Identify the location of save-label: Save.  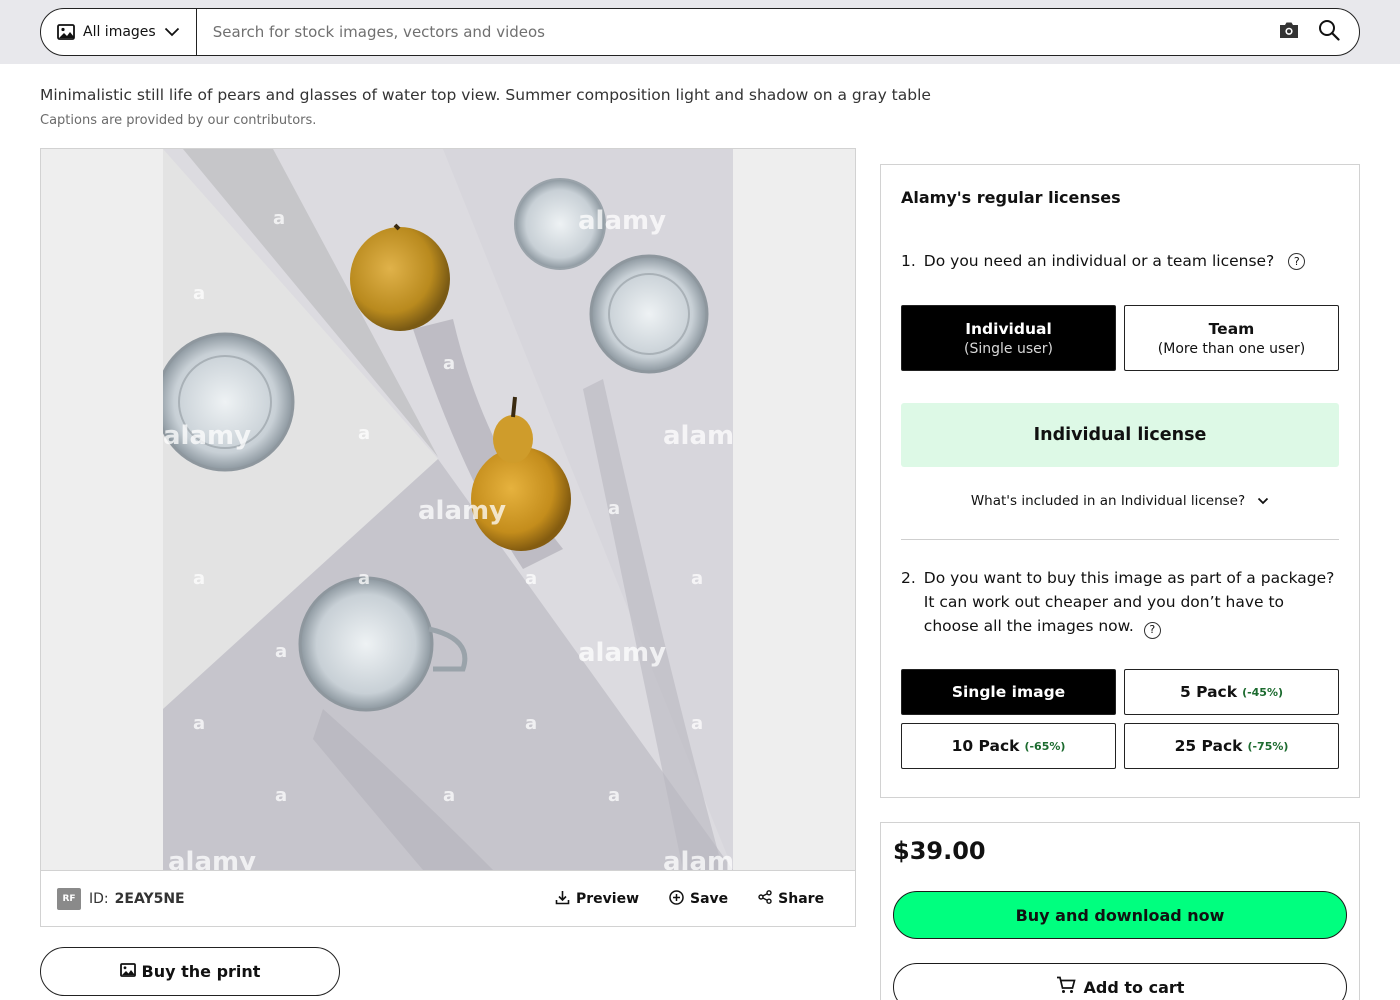
(709, 899).